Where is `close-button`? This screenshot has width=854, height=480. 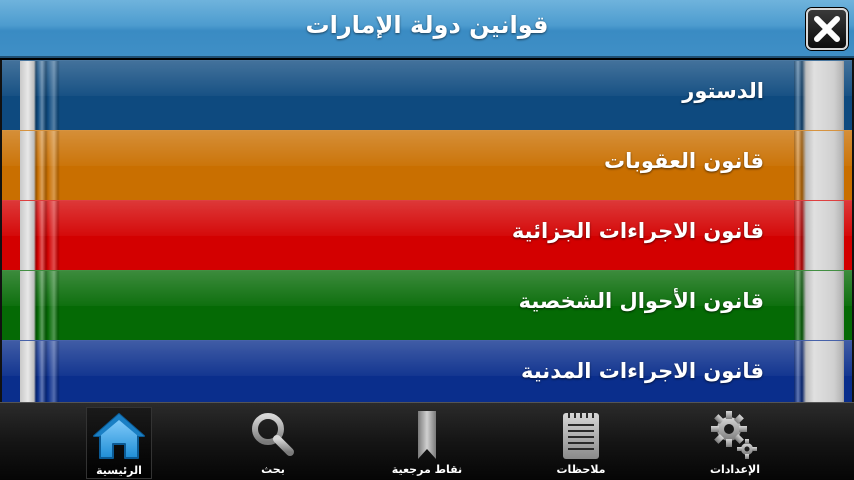 close-button is located at coordinates (827, 29).